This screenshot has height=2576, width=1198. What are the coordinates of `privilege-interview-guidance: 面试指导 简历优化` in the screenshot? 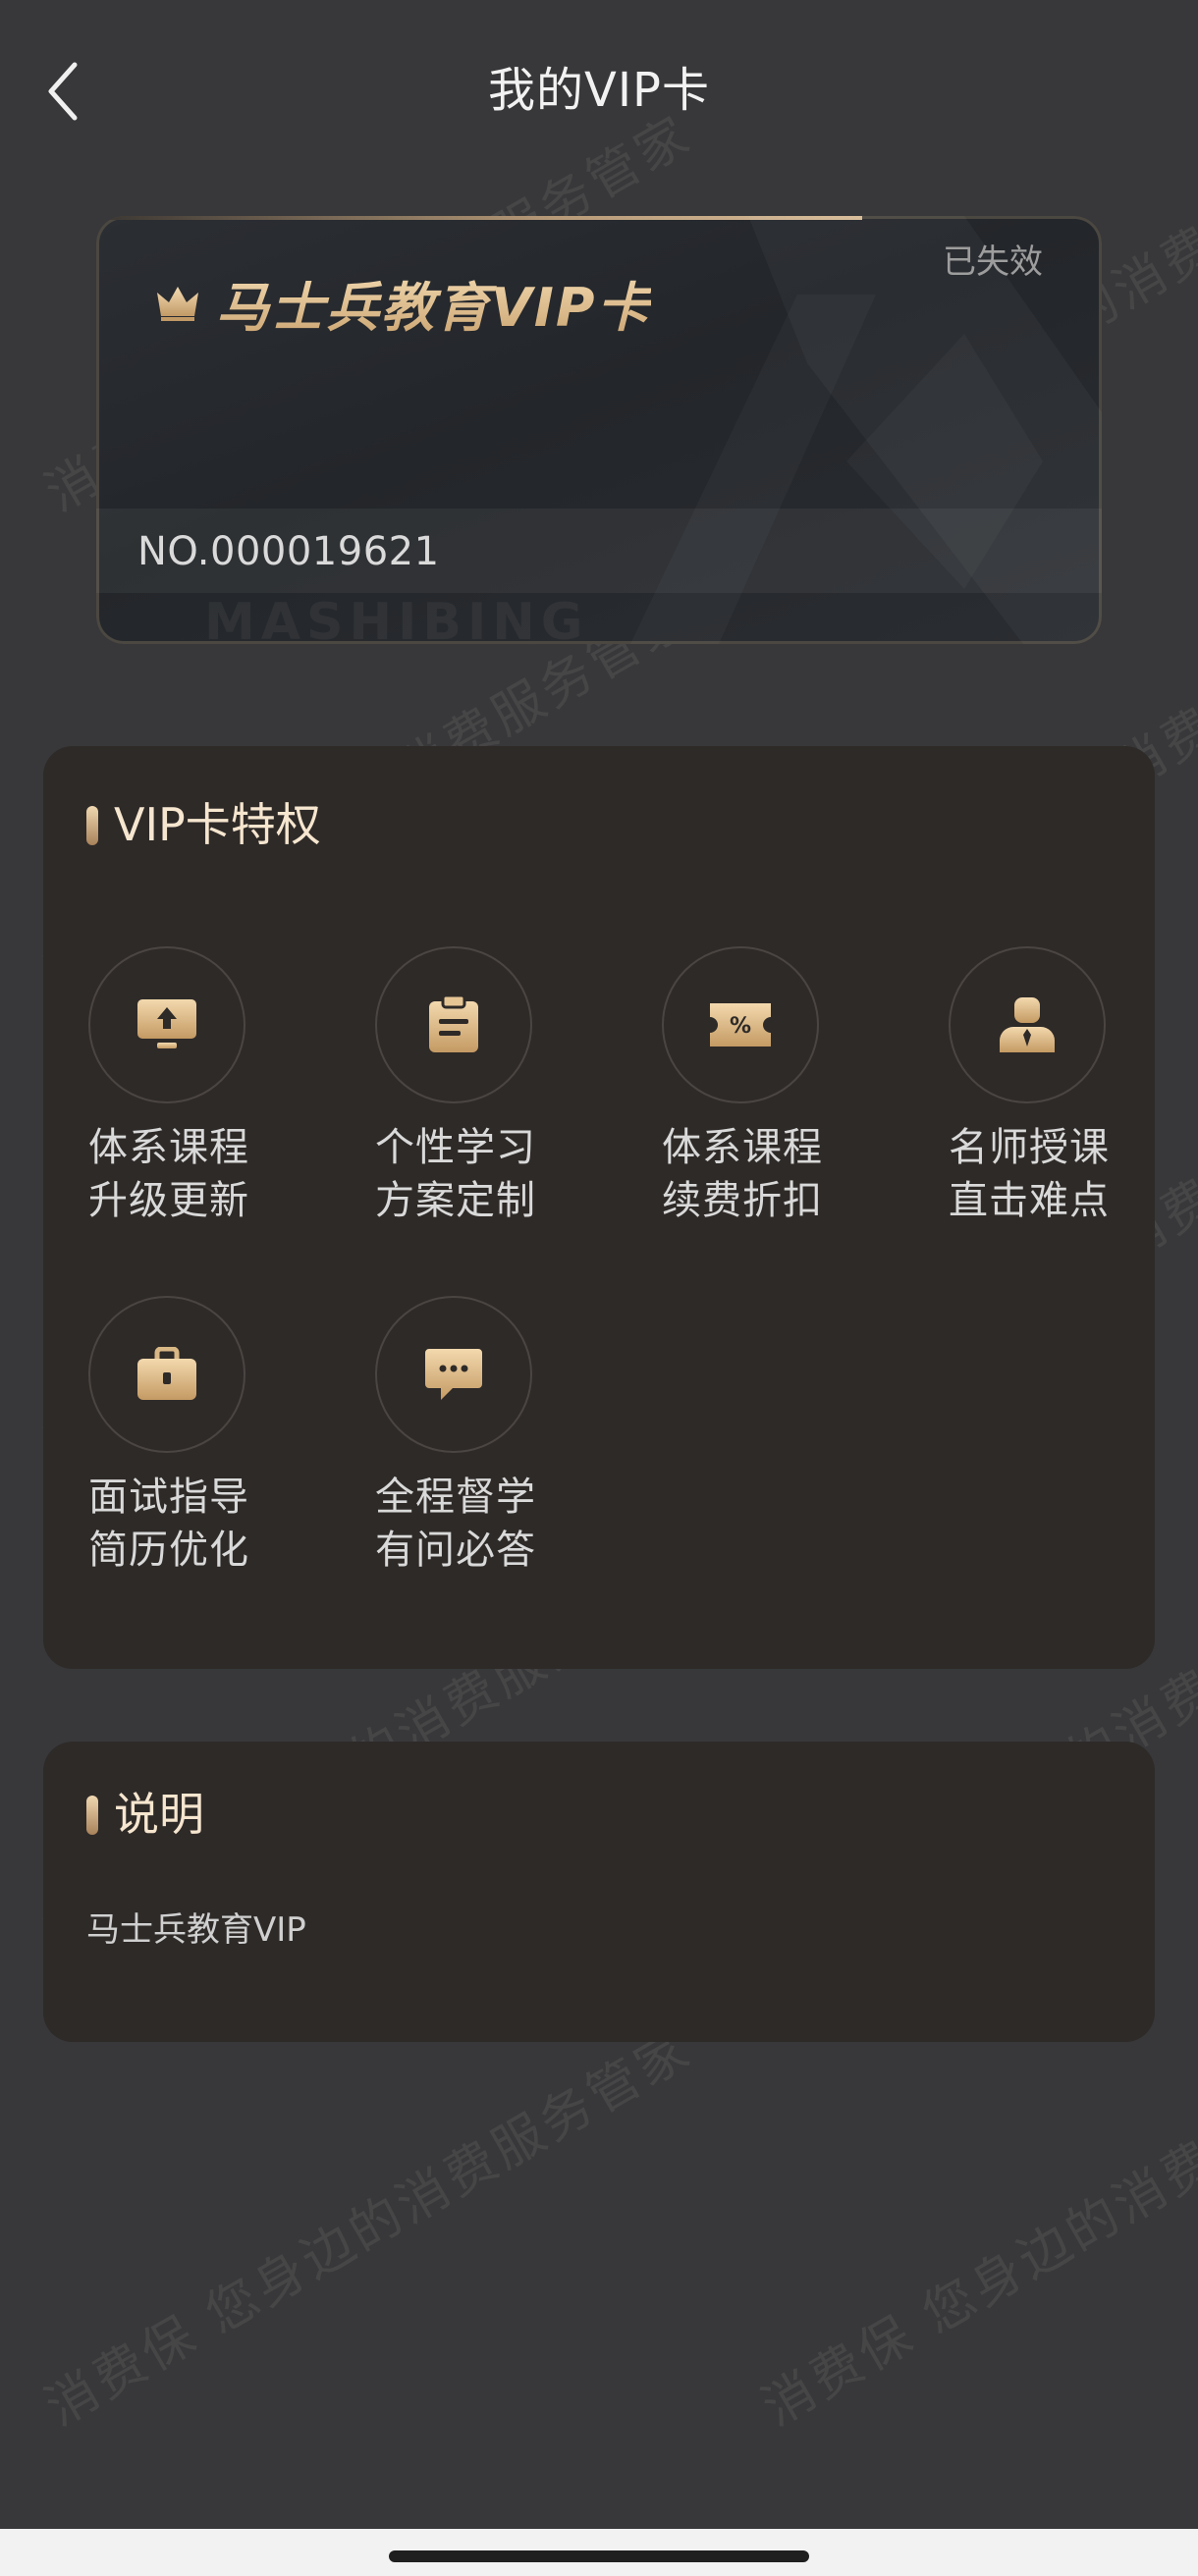 It's located at (206, 1436).